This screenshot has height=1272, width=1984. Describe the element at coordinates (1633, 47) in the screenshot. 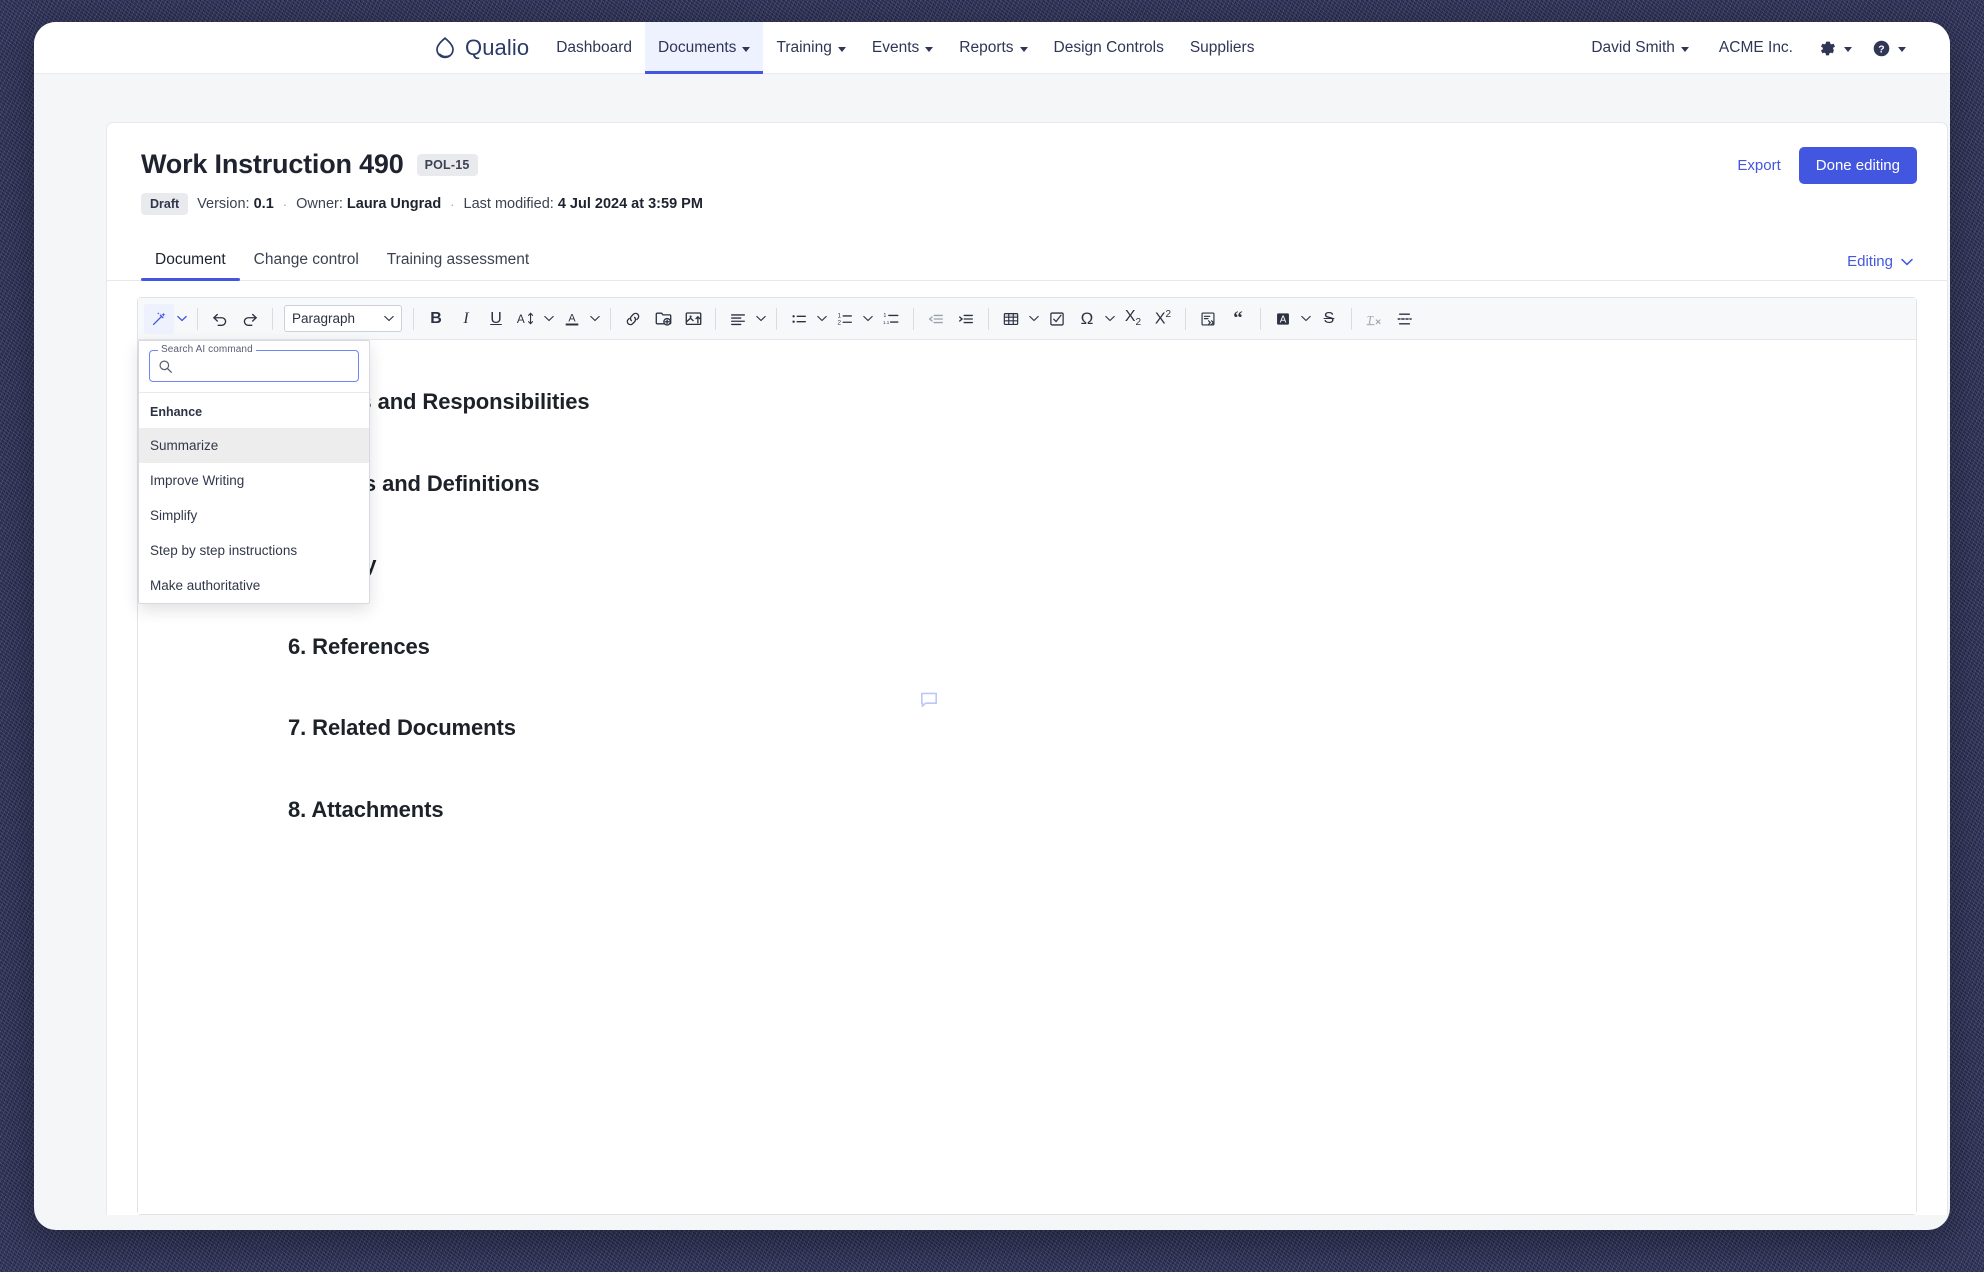

I see `user-name: David Smith` at that location.